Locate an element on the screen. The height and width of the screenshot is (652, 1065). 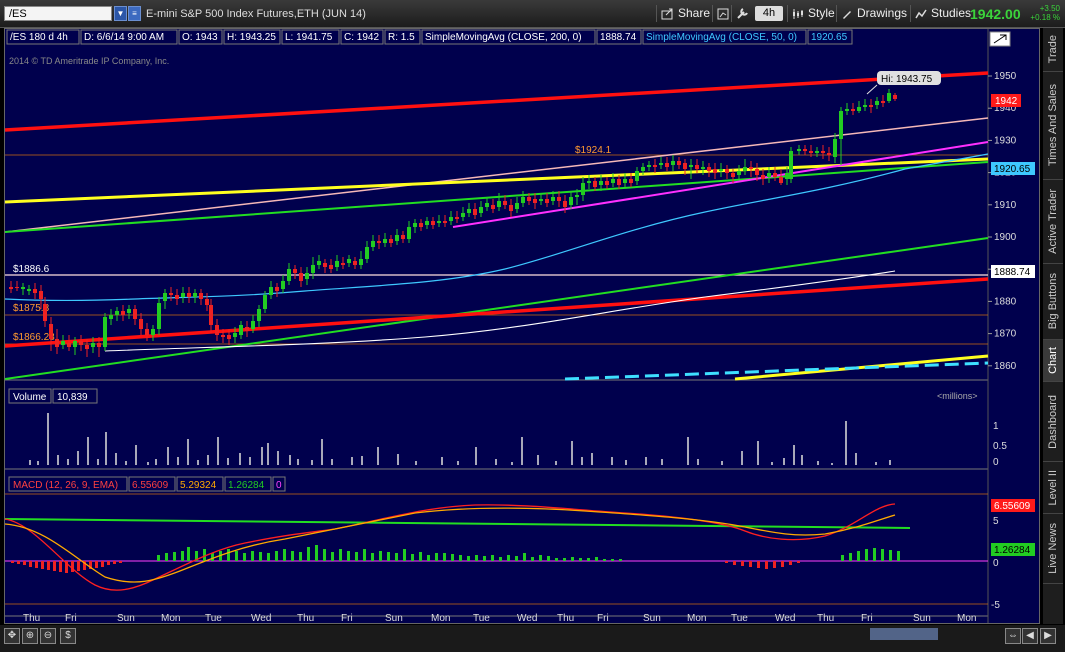
time-axis-label: Mon is located at coordinates (170, 618).